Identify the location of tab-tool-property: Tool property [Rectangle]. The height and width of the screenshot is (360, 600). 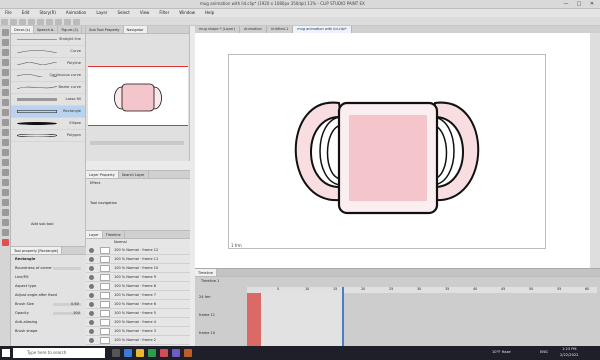
(37, 250).